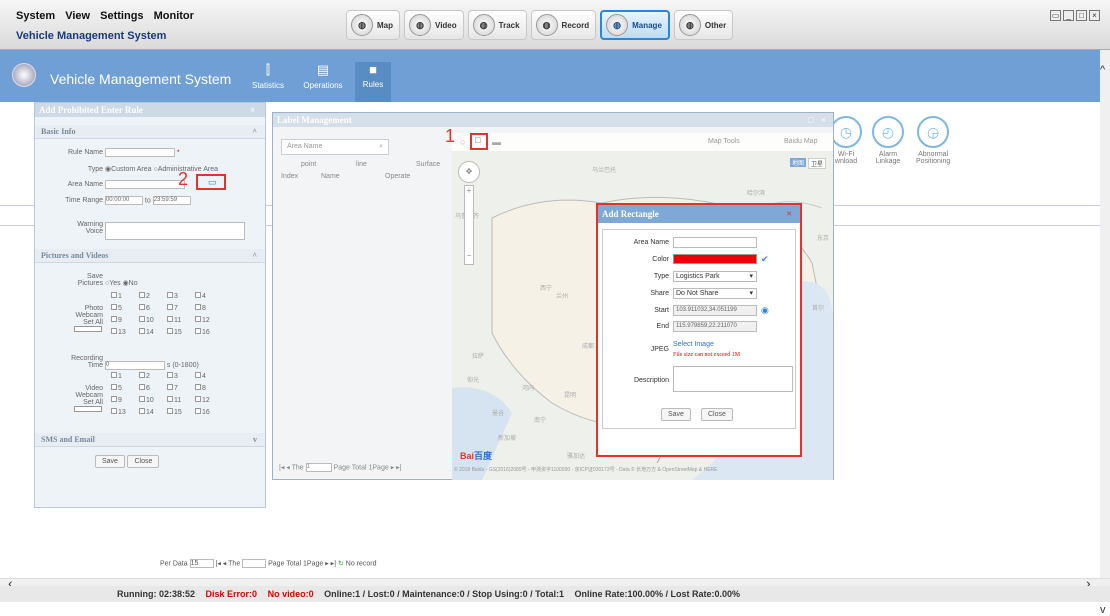 This screenshot has width=1110, height=616. I want to click on area-picker-highlight: ▭, so click(211, 182).